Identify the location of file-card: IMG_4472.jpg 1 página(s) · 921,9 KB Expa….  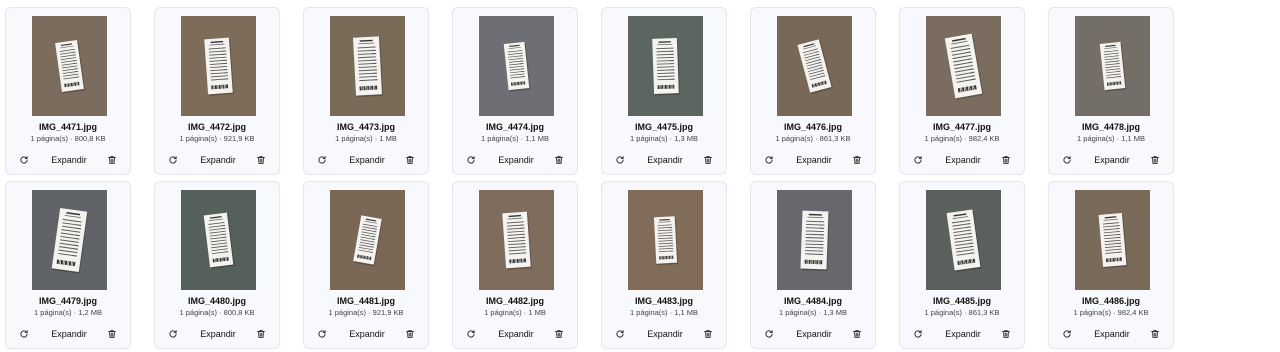
(217, 91).